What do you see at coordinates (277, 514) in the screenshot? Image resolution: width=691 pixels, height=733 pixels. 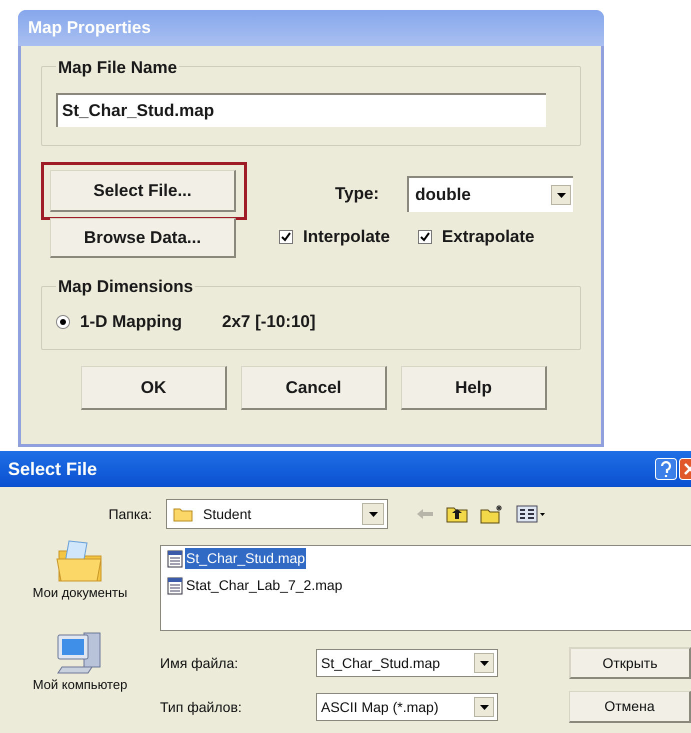 I see `folder-select: Student` at bounding box center [277, 514].